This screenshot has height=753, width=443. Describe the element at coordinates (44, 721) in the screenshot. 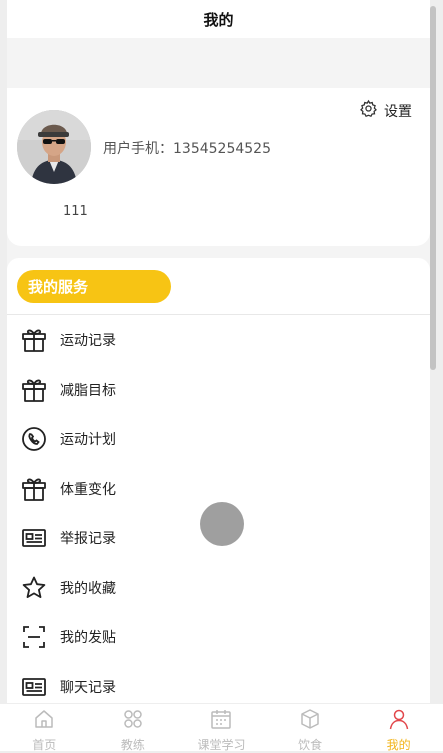

I see `home-icon` at that location.